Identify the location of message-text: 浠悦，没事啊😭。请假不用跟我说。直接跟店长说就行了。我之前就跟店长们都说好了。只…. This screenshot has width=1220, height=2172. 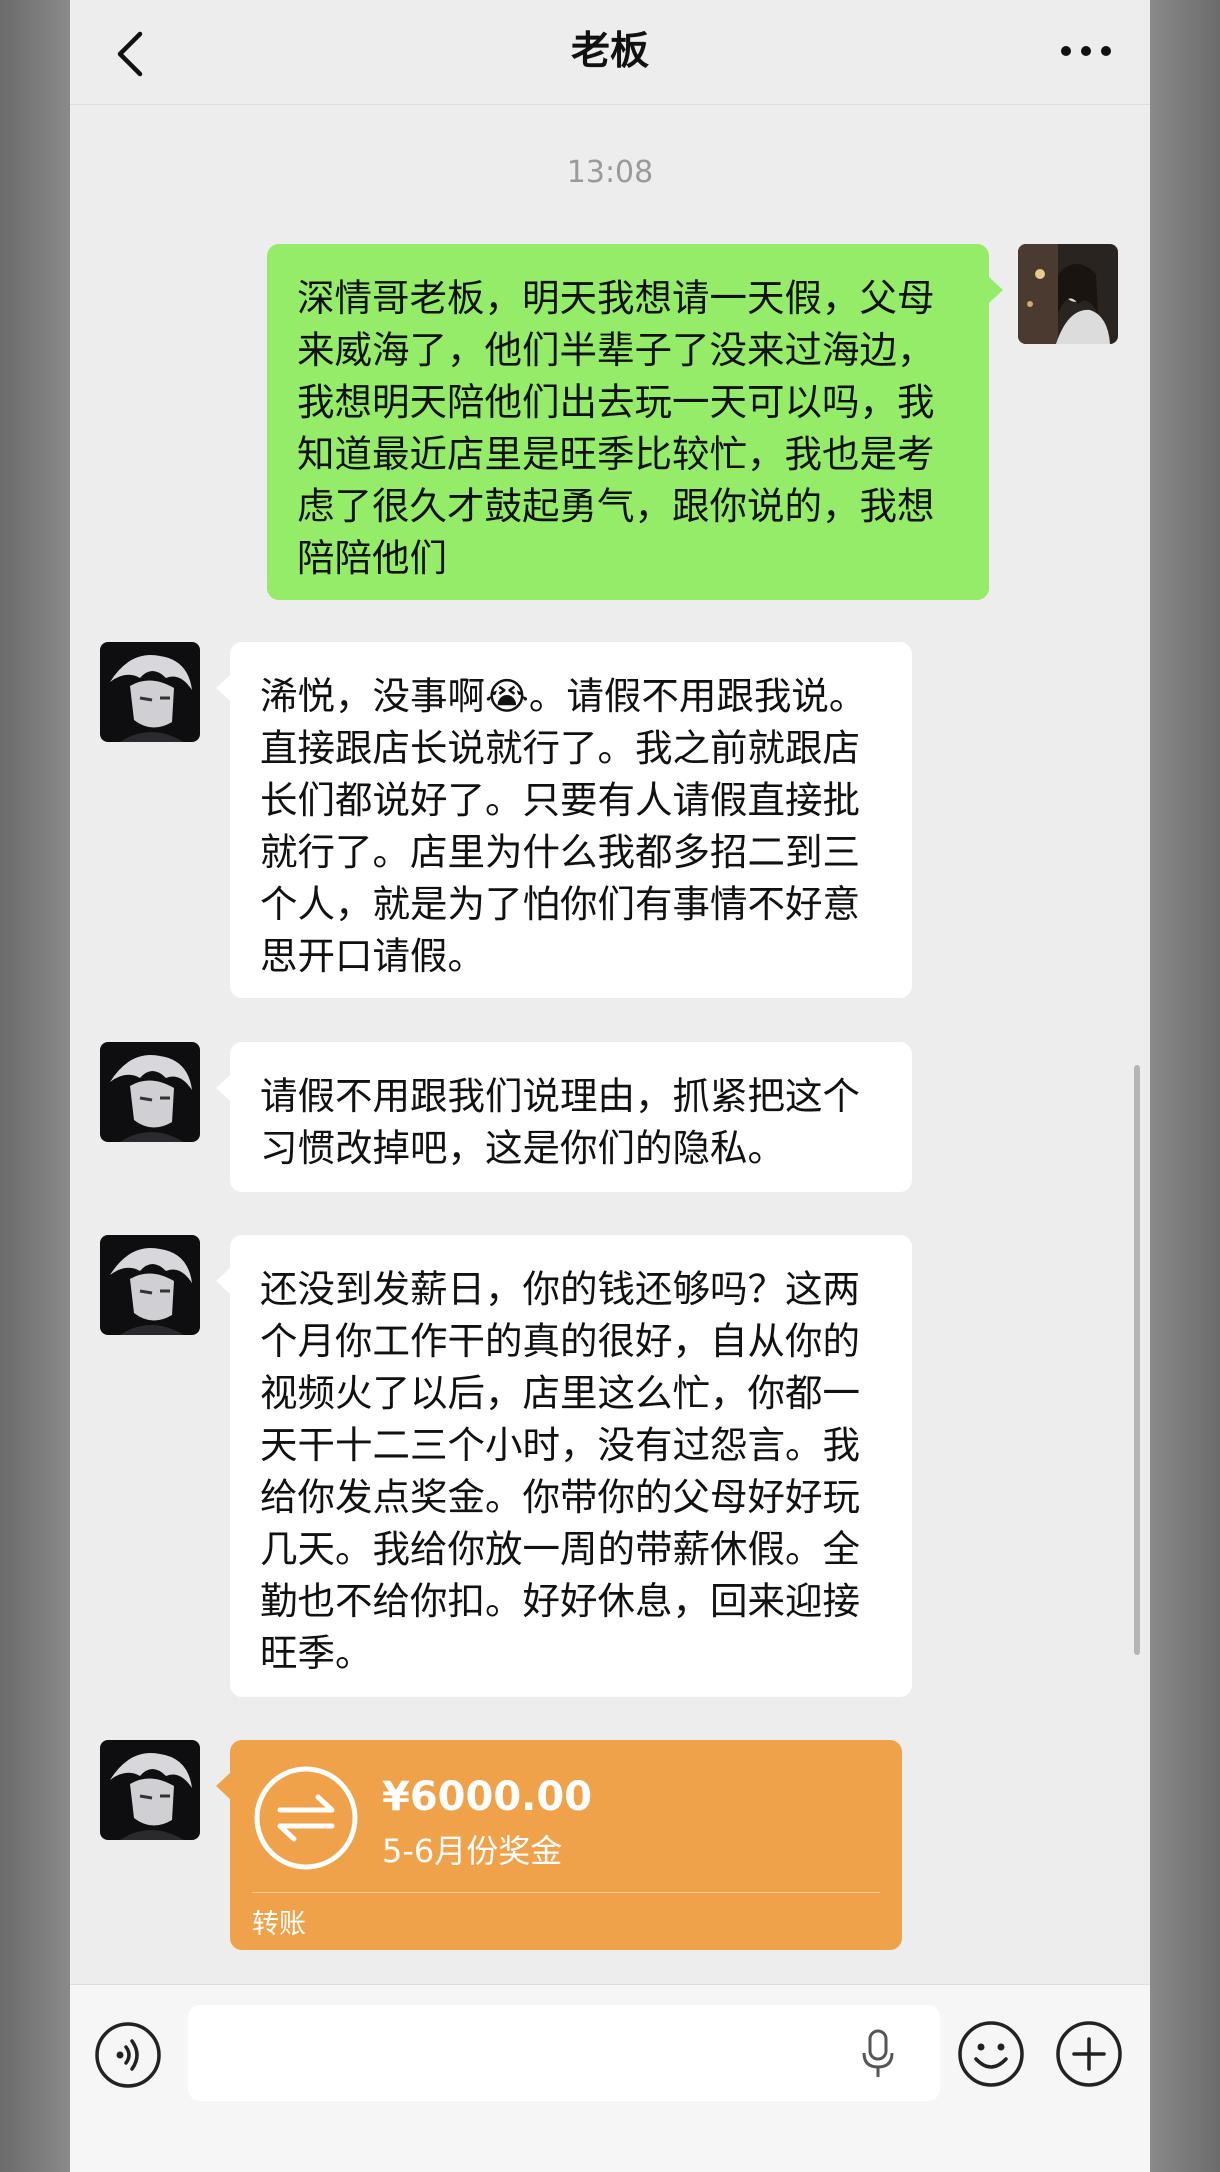
(563, 826).